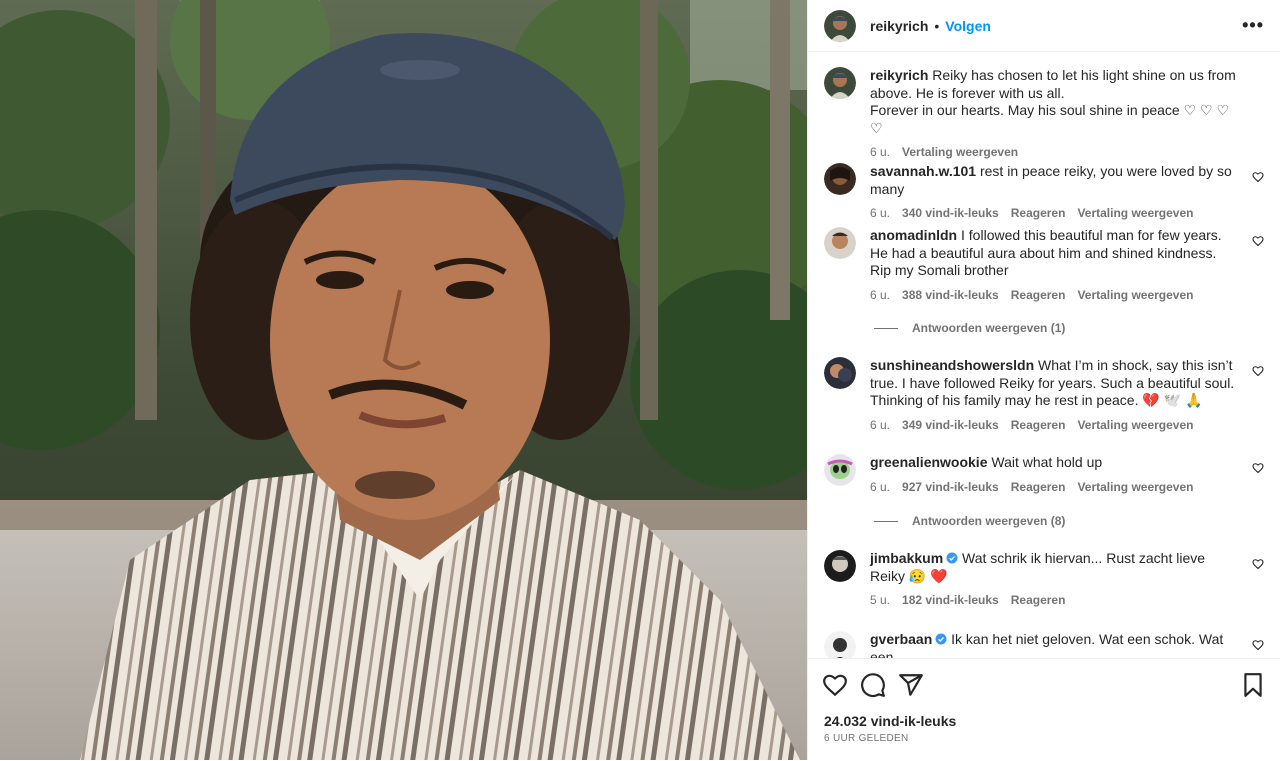  I want to click on view-replies-button: Antwoorden weergeven (1), so click(969, 328).